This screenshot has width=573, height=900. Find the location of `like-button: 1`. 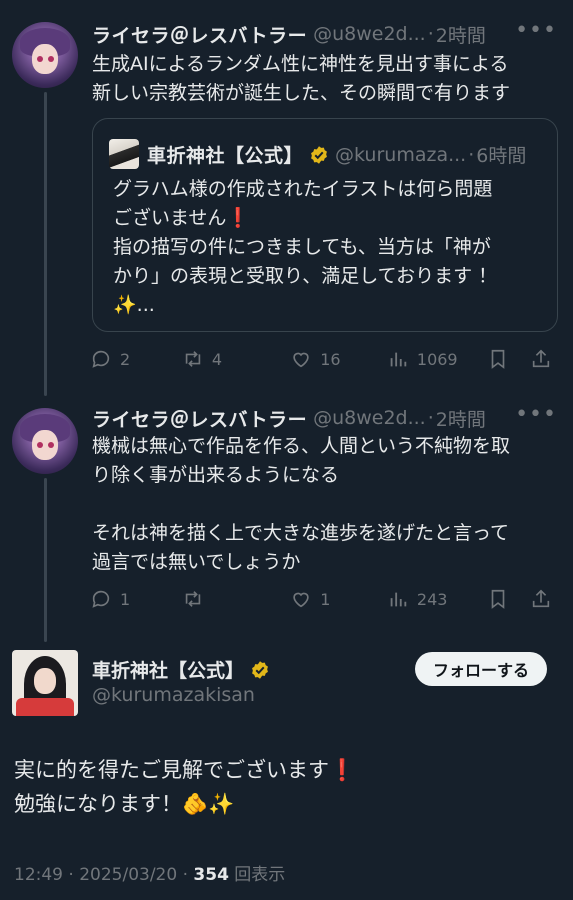

like-button: 1 is located at coordinates (338, 599).